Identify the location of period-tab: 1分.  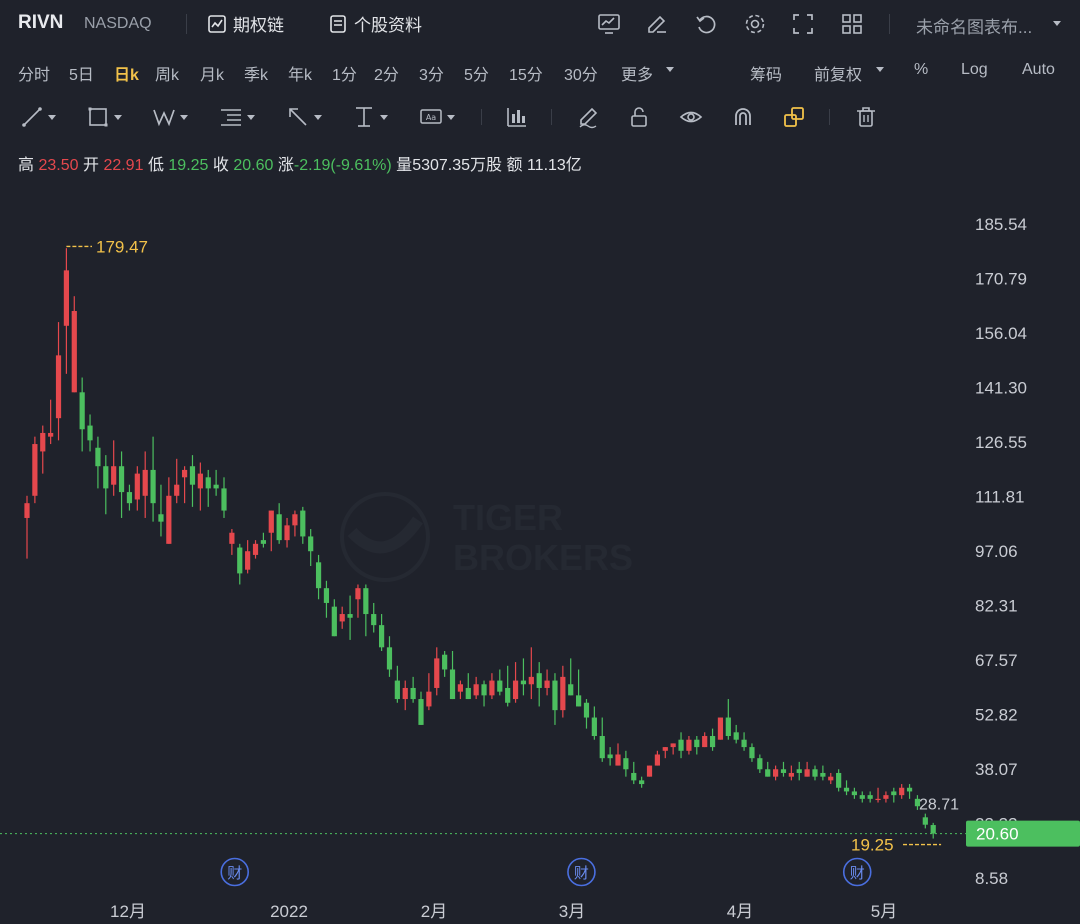
(344, 73).